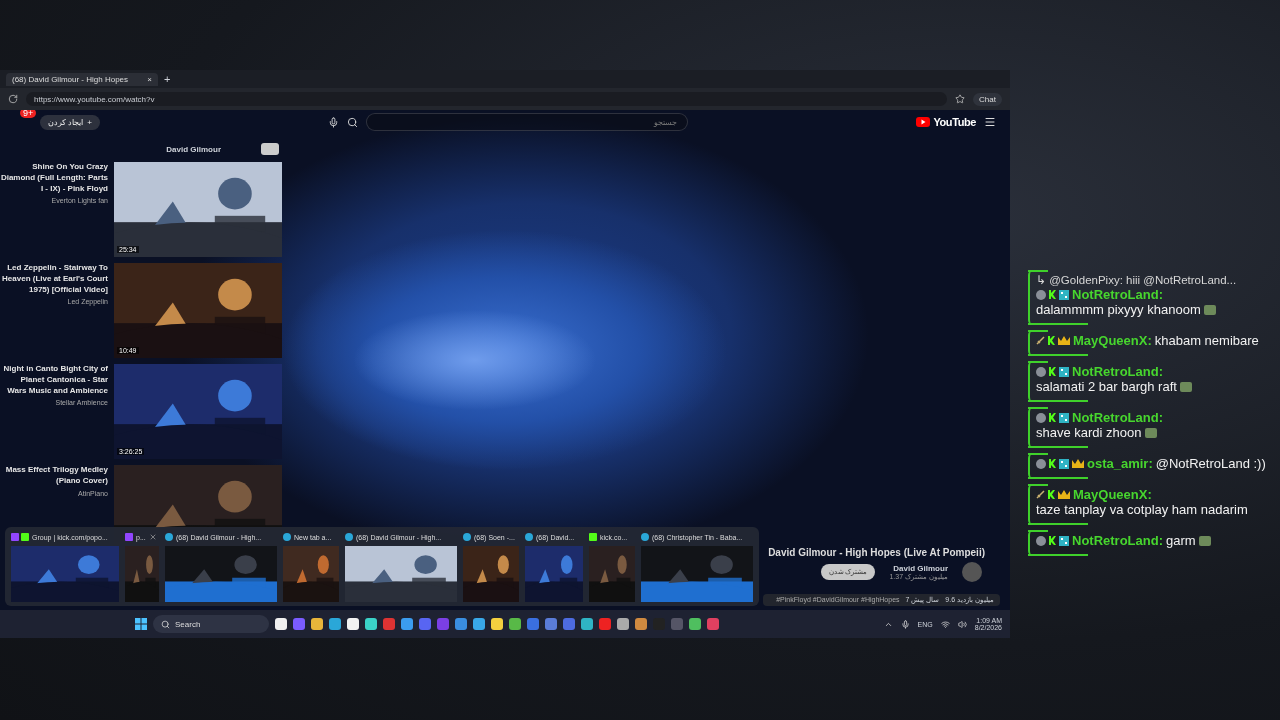 This screenshot has width=1280, height=720. I want to click on chat-message: shave kardi zhoon, so click(1089, 432).